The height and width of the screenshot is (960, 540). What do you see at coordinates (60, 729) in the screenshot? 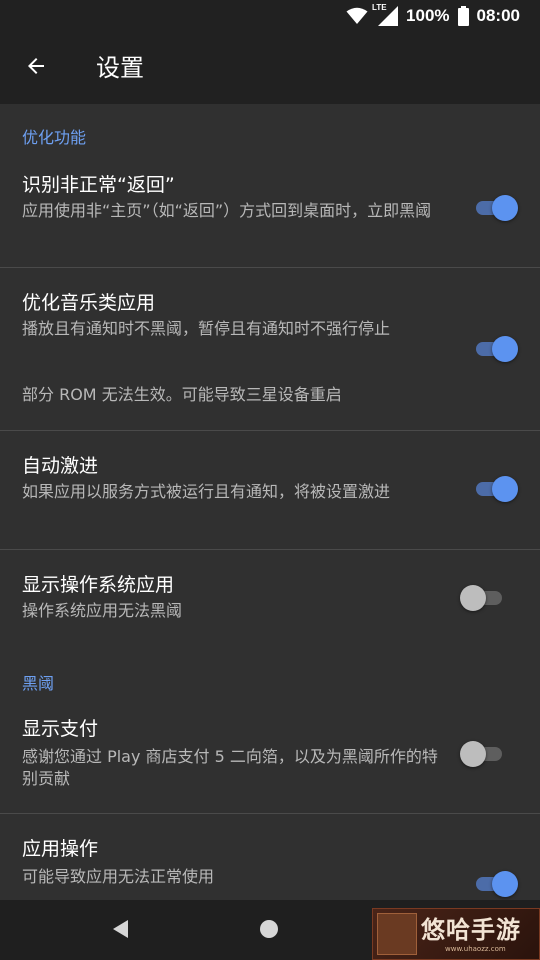
I see `pref-title: 显示支付` at bounding box center [60, 729].